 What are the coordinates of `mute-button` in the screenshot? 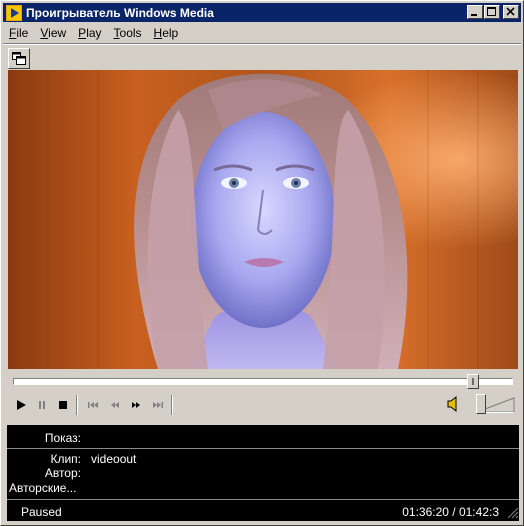 It's located at (453, 404).